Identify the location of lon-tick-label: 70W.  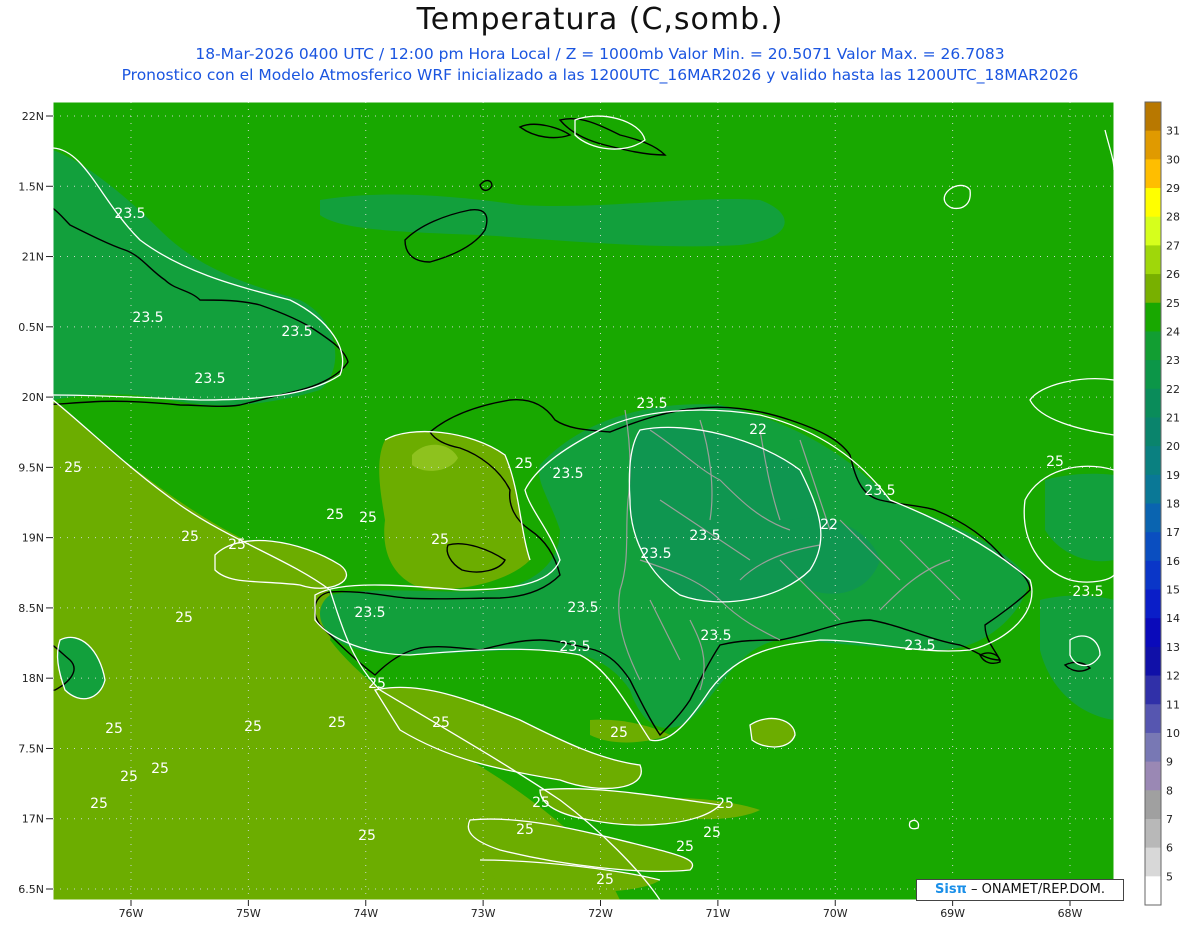
(835, 913).